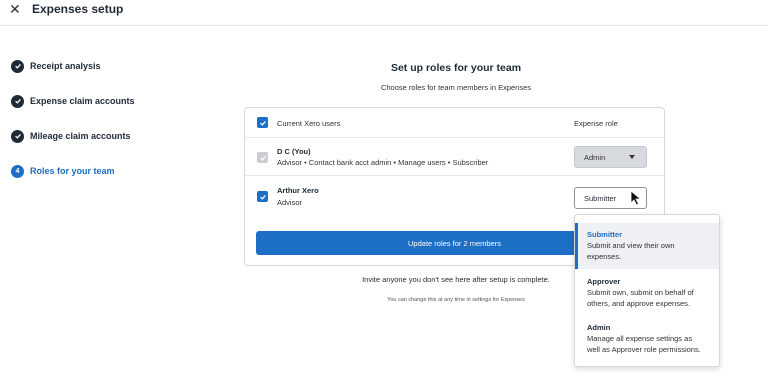 This screenshot has height=376, width=768. Describe the element at coordinates (72, 171) in the screenshot. I see `step-label: Roles for your team` at that location.